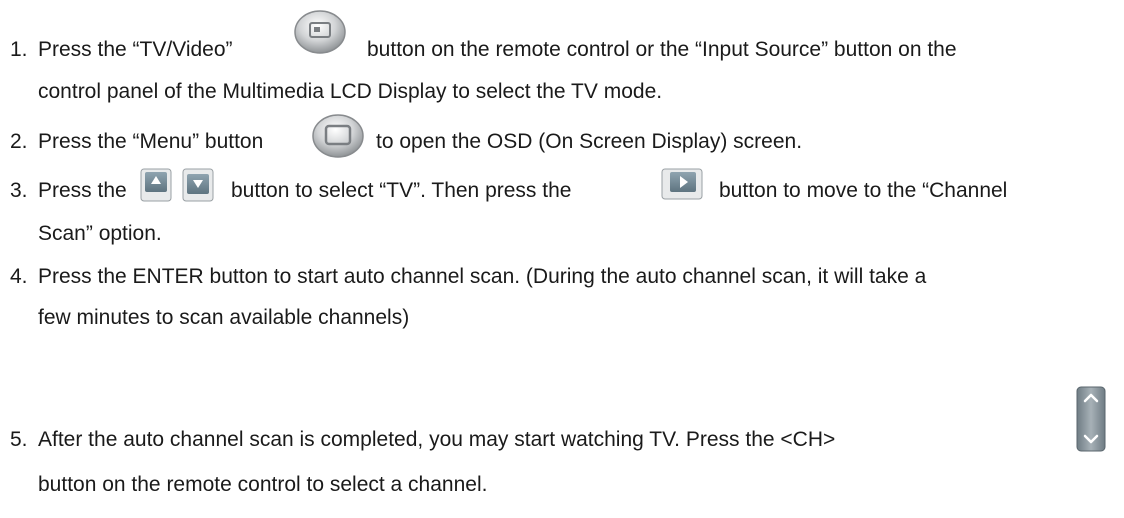  What do you see at coordinates (19, 190) in the screenshot?
I see `step-number: 3.` at bounding box center [19, 190].